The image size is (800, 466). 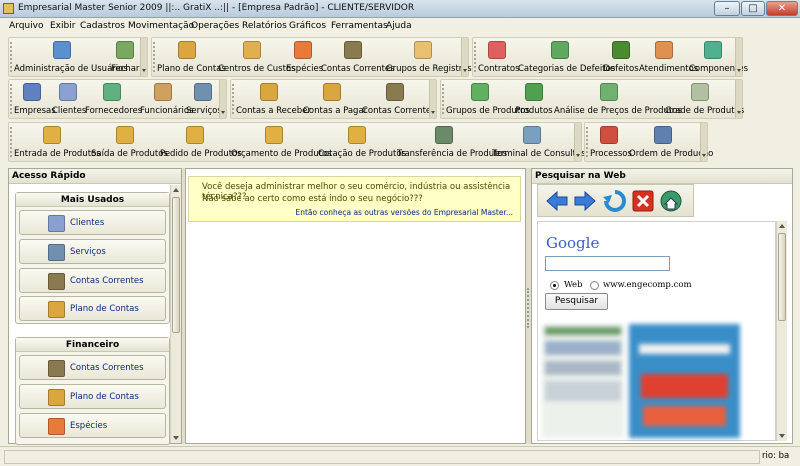 I want to click on menu-ferramentas: Ferramentas, so click(x=359, y=26).